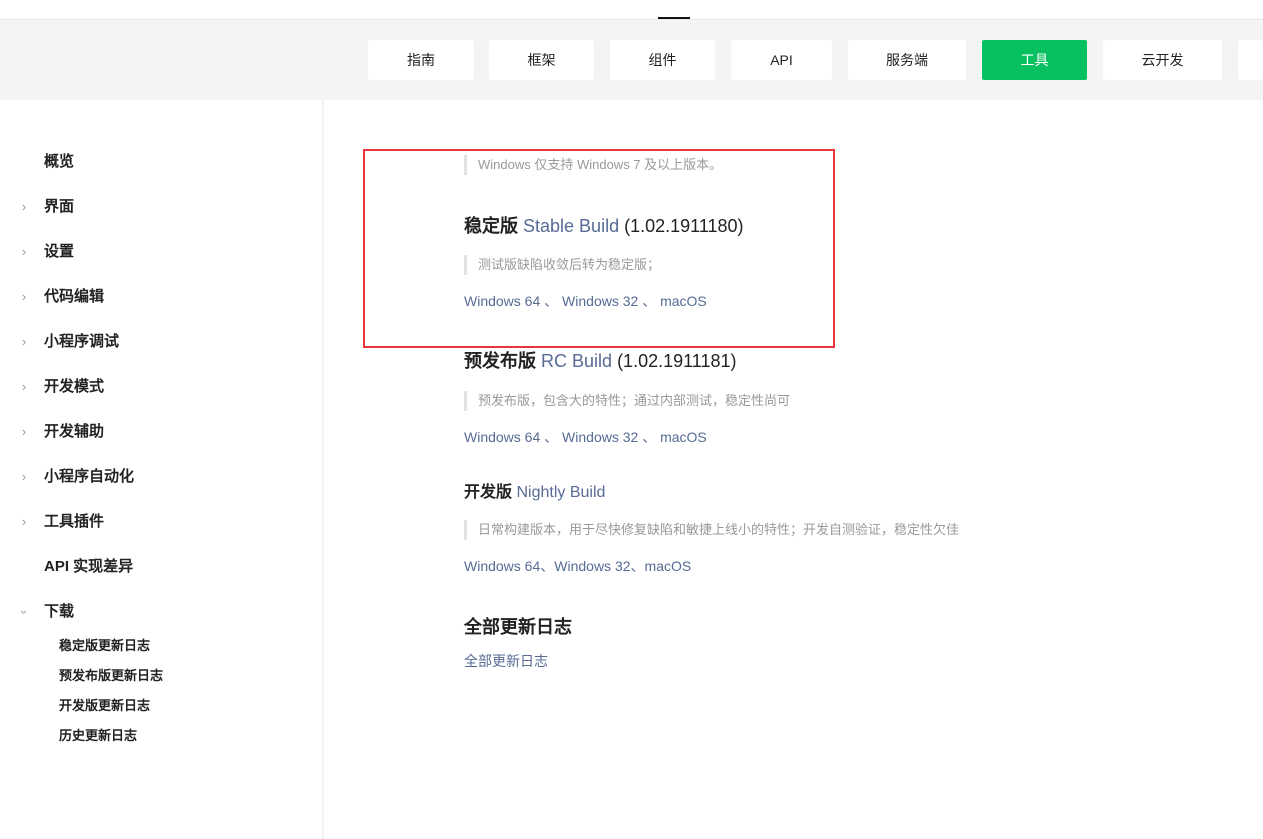 This screenshot has width=1263, height=839. Describe the element at coordinates (24, 612) in the screenshot. I see `chevron-down-icon: ›` at that location.